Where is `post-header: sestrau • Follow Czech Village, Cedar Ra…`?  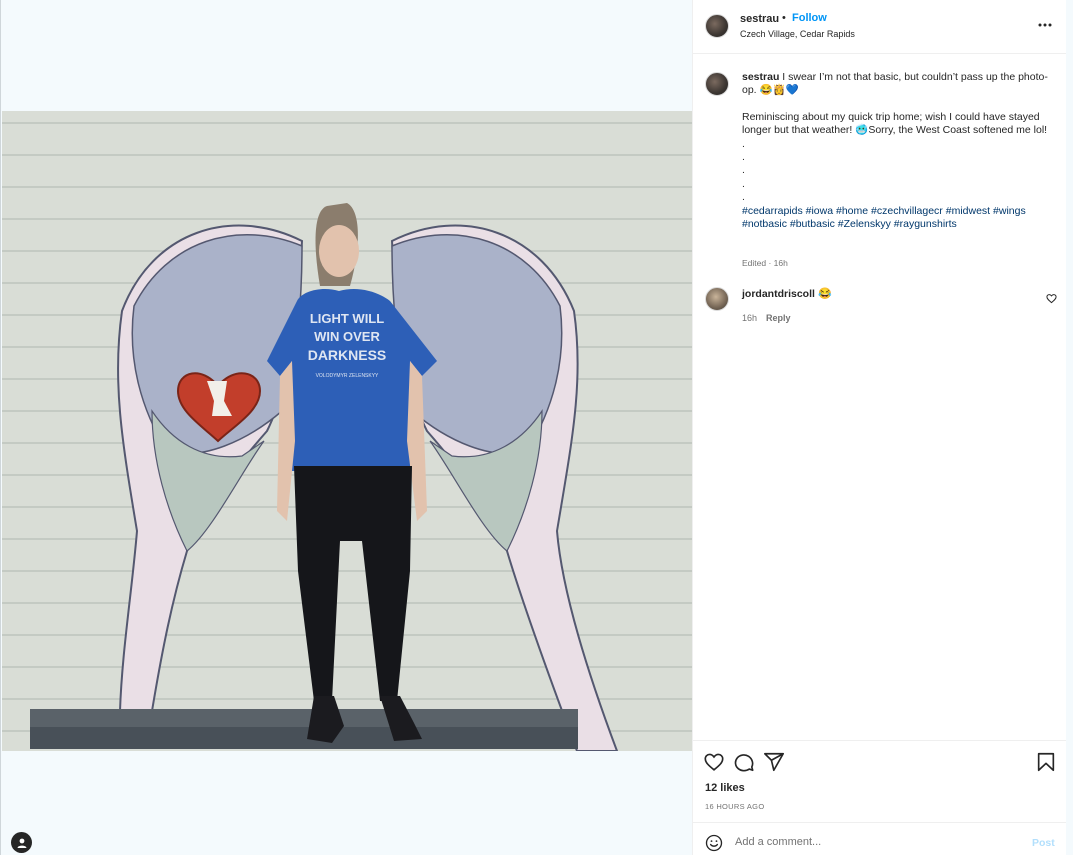
post-header: sestrau • Follow Czech Village, Cedar Ra… is located at coordinates (880, 27).